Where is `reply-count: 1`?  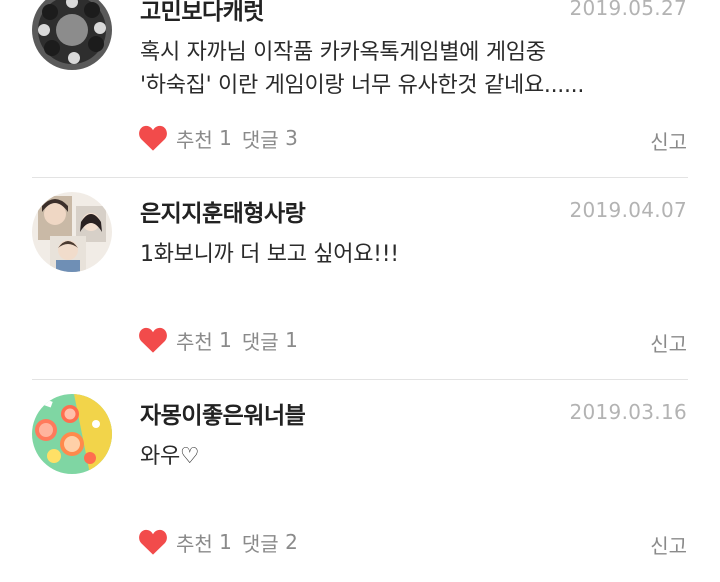 reply-count: 1 is located at coordinates (291, 340).